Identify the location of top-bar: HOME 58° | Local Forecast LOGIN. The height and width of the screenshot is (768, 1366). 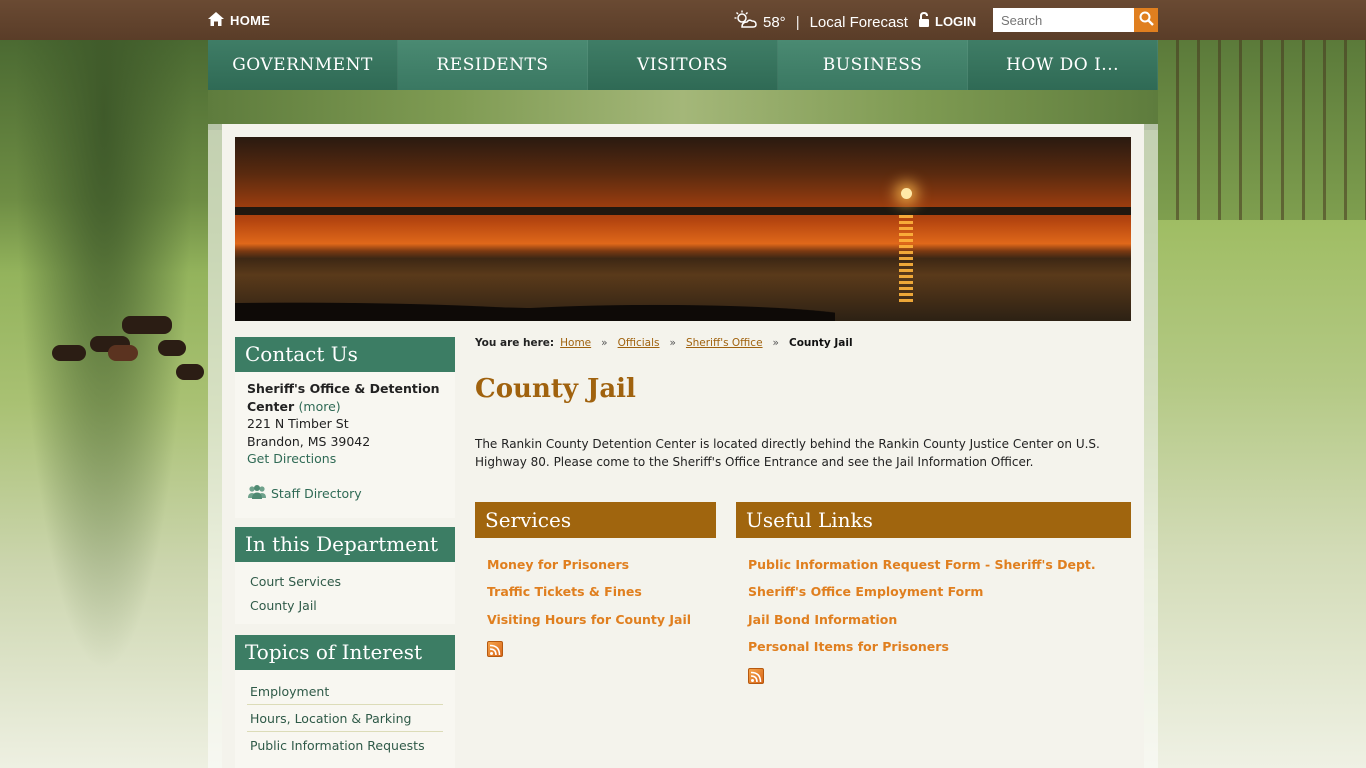
(683, 20).